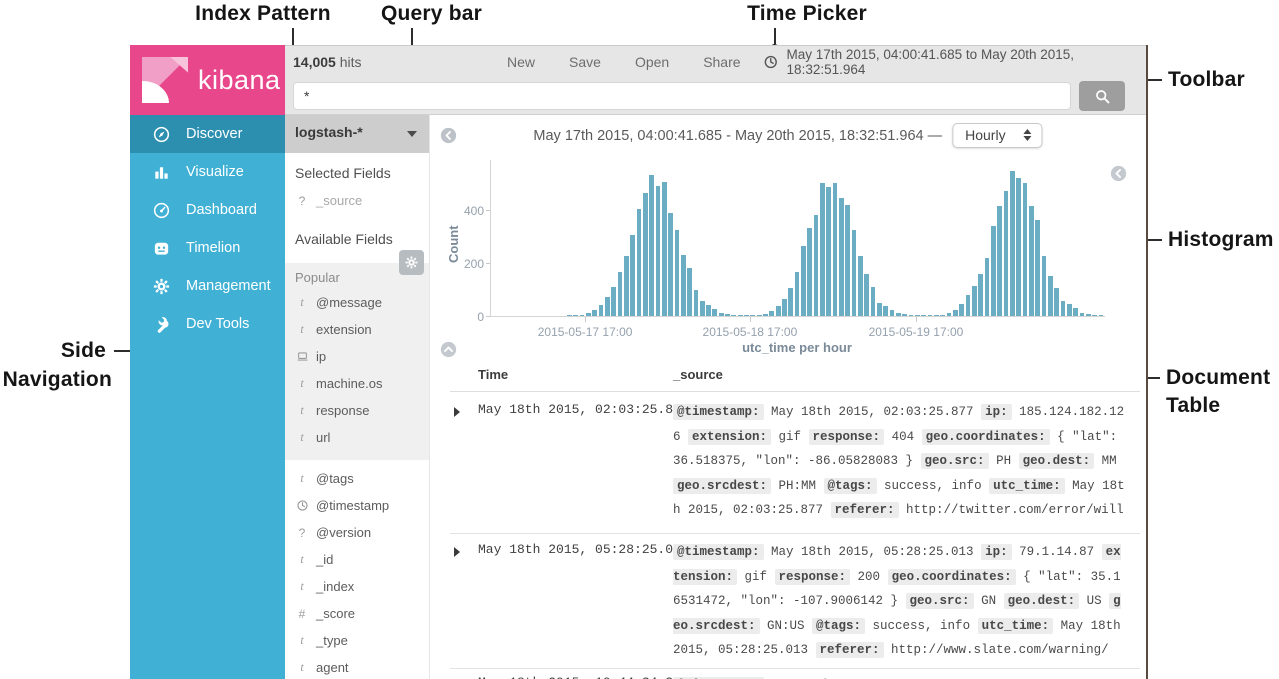  What do you see at coordinates (343, 173) in the screenshot?
I see `selected-fields-header: Selected Fields` at bounding box center [343, 173].